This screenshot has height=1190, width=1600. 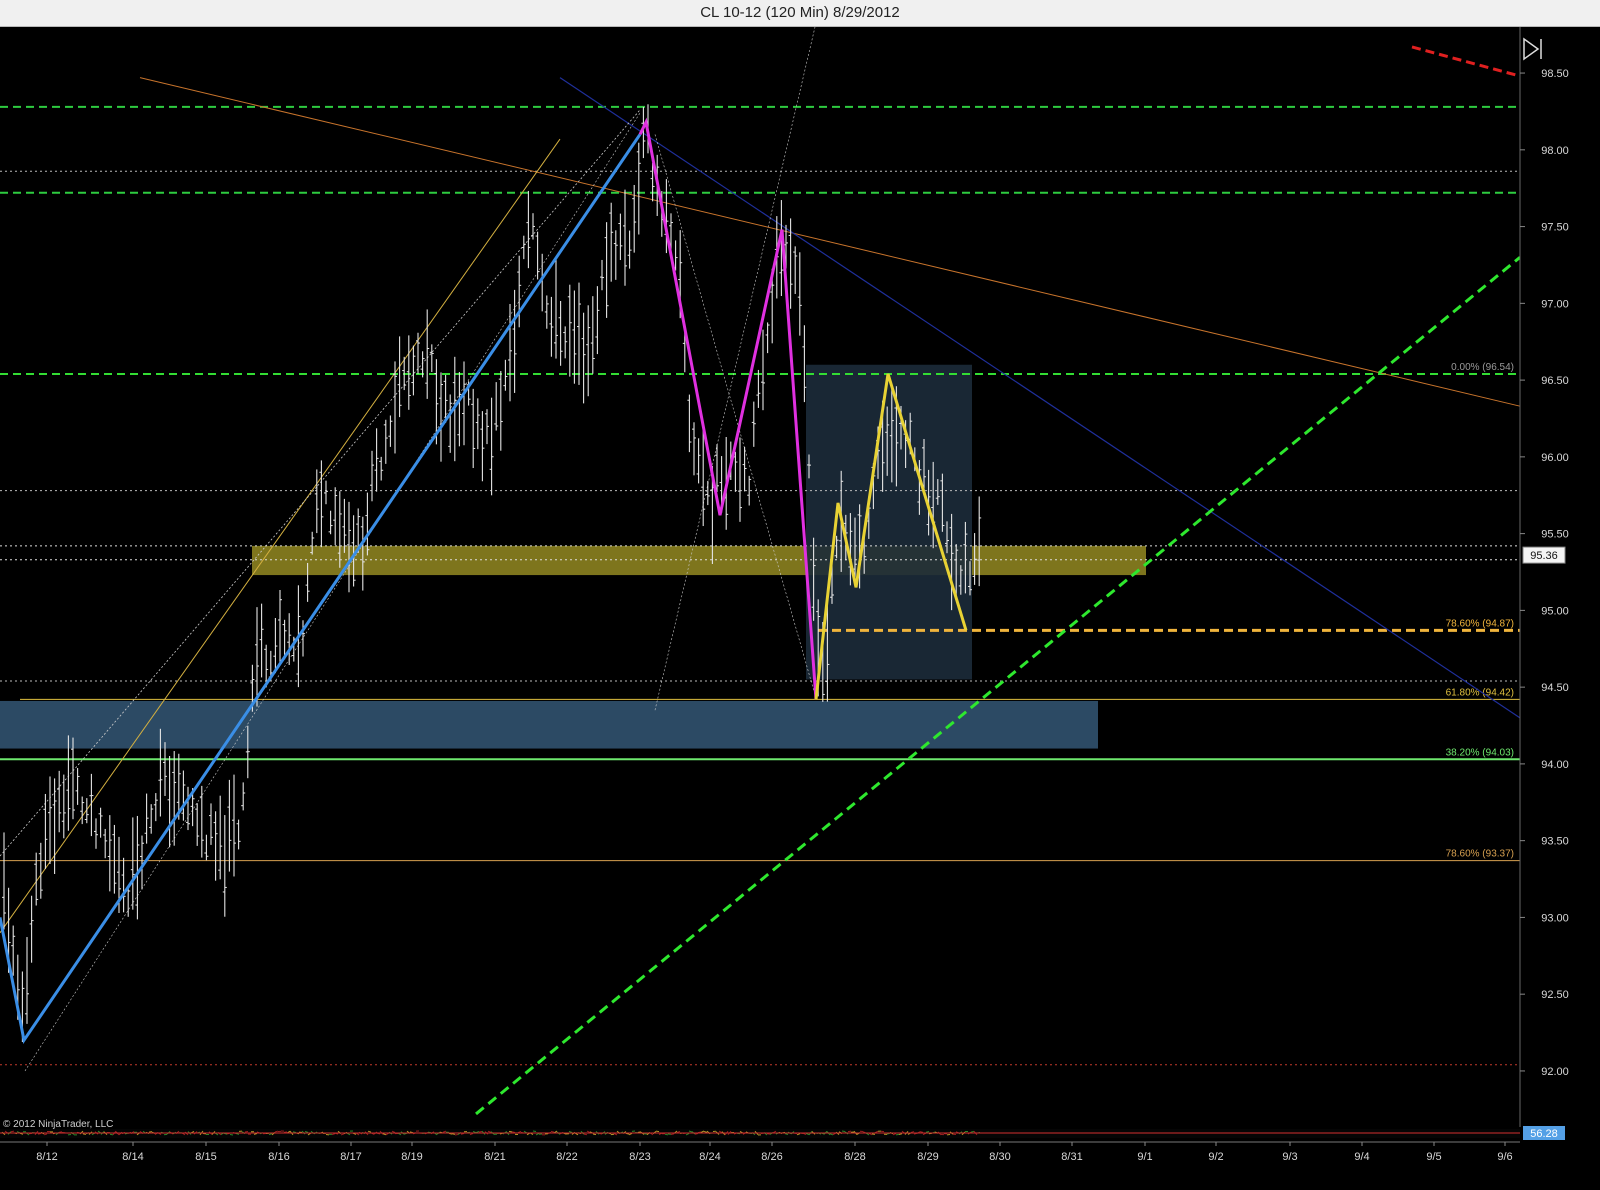 I want to click on date-axis-label: 9/4, so click(x=1361, y=1157).